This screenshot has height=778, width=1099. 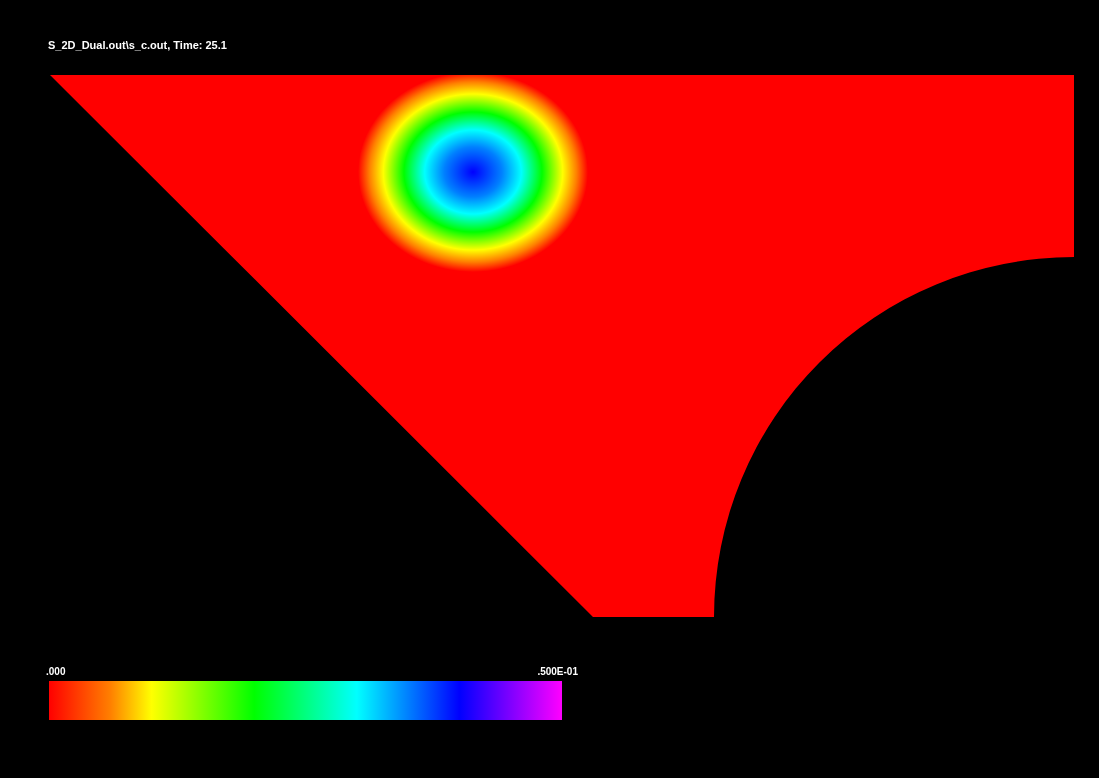 What do you see at coordinates (56, 672) in the screenshot?
I see `legend-min-label: .000` at bounding box center [56, 672].